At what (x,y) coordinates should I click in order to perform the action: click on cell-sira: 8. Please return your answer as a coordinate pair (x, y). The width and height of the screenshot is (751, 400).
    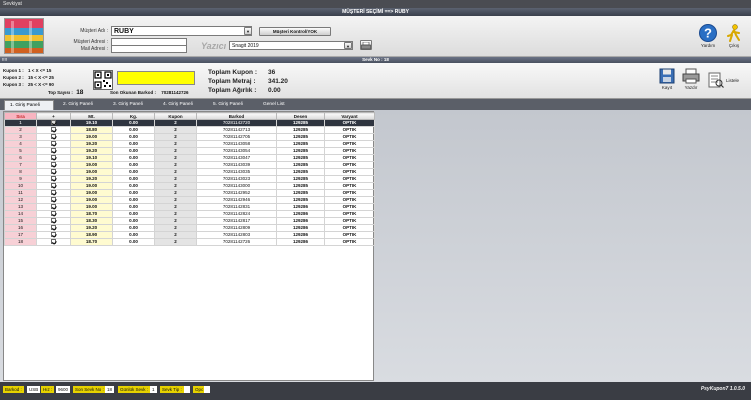
    Looking at the image, I should click on (20, 172).